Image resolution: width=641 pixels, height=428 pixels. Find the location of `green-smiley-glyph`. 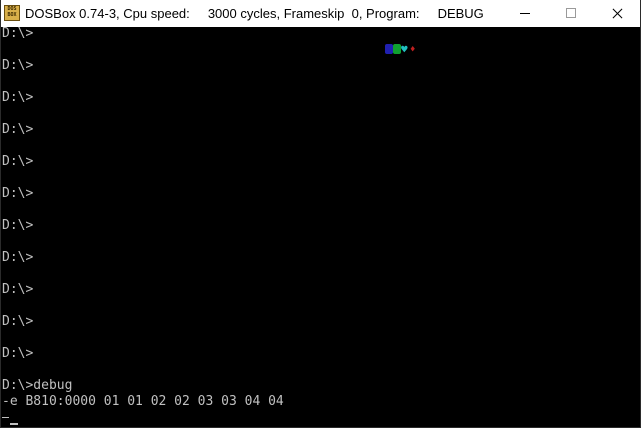

green-smiley-glyph is located at coordinates (397, 49).